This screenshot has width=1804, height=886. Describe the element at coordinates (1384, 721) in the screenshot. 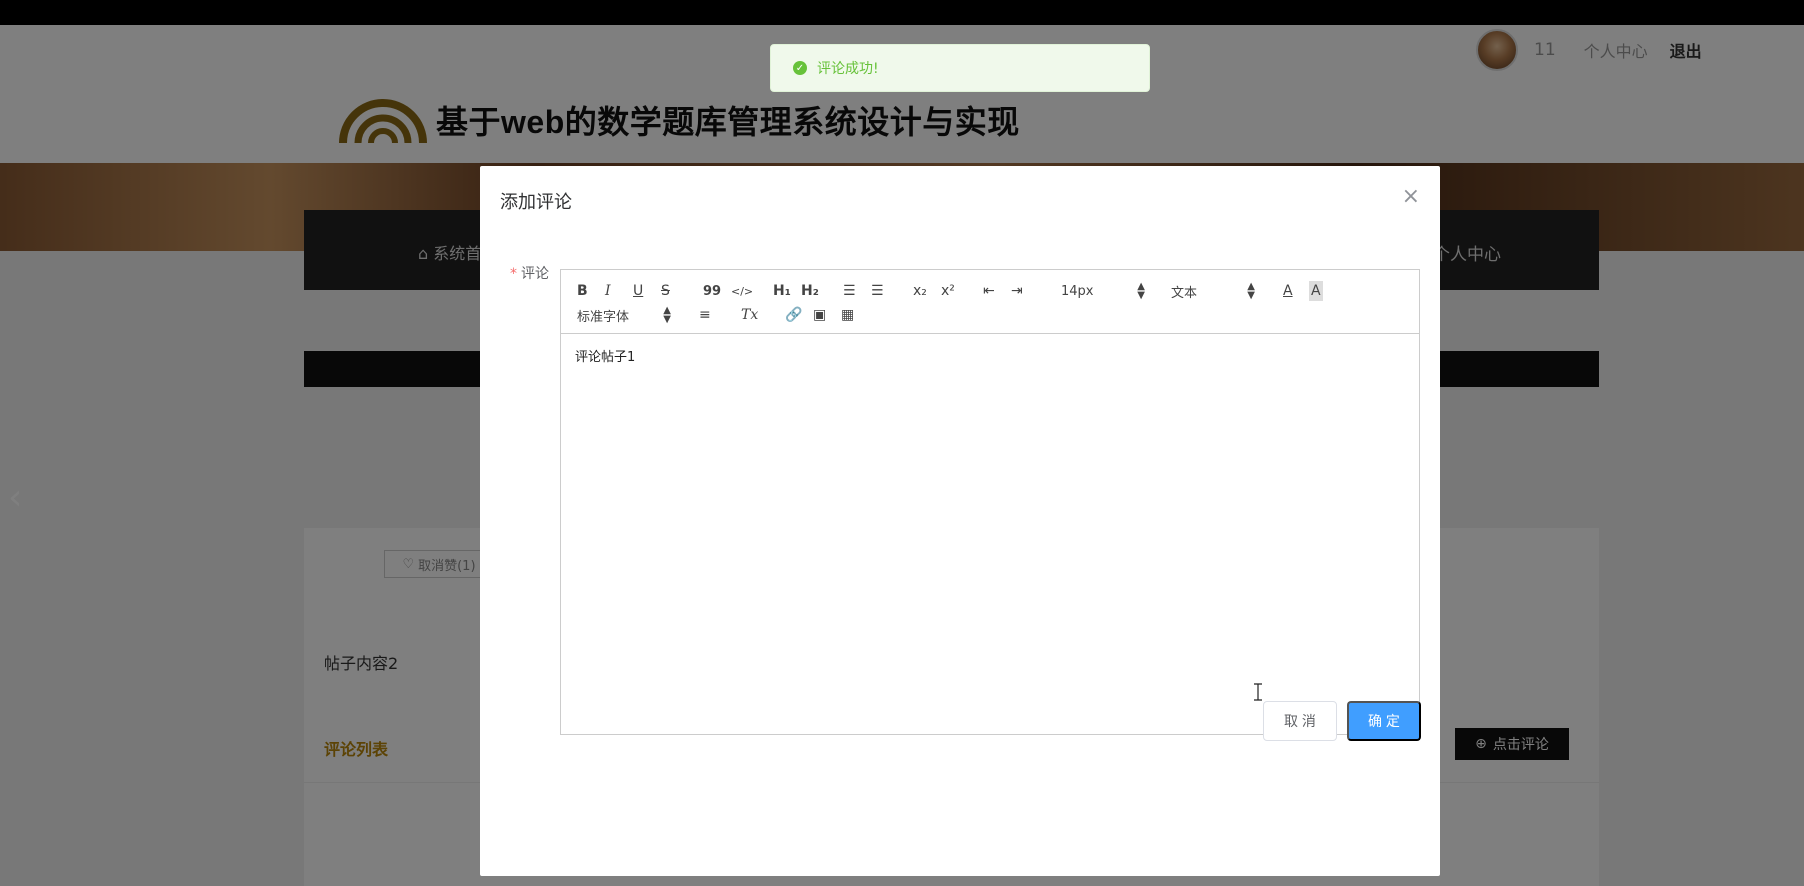

I see `confirm-button: 确 定` at that location.